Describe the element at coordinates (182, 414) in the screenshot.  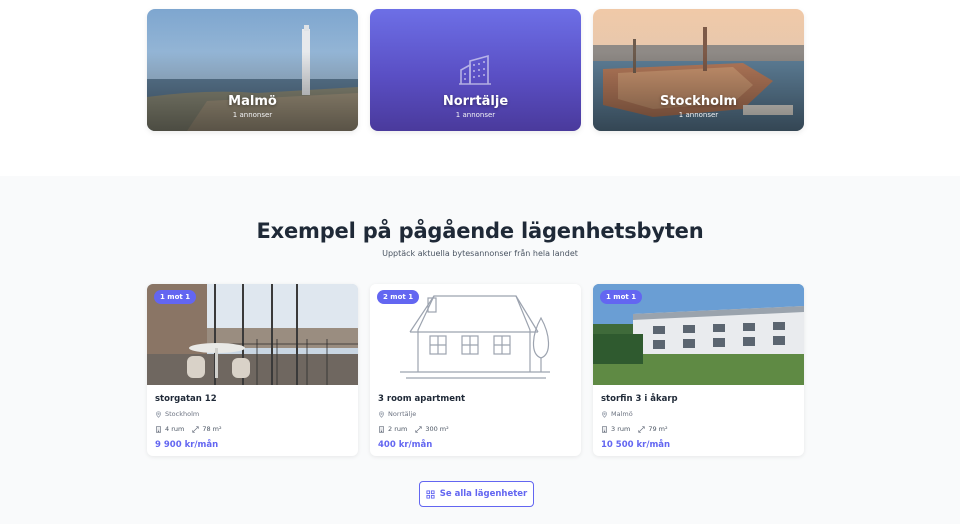
I see `listing-location: Stockholm` at that location.